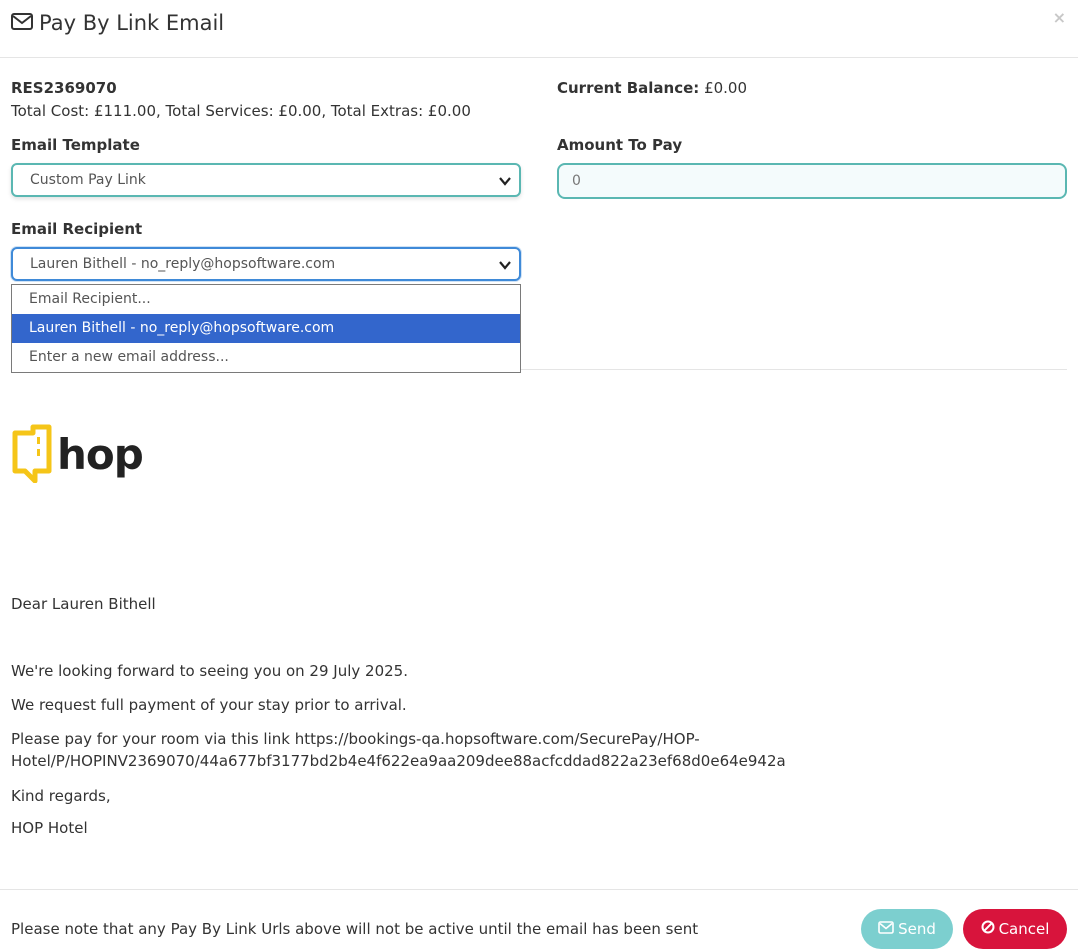 This screenshot has height=951, width=1078. Describe the element at coordinates (539, 889) in the screenshot. I see `footer-divider` at that location.